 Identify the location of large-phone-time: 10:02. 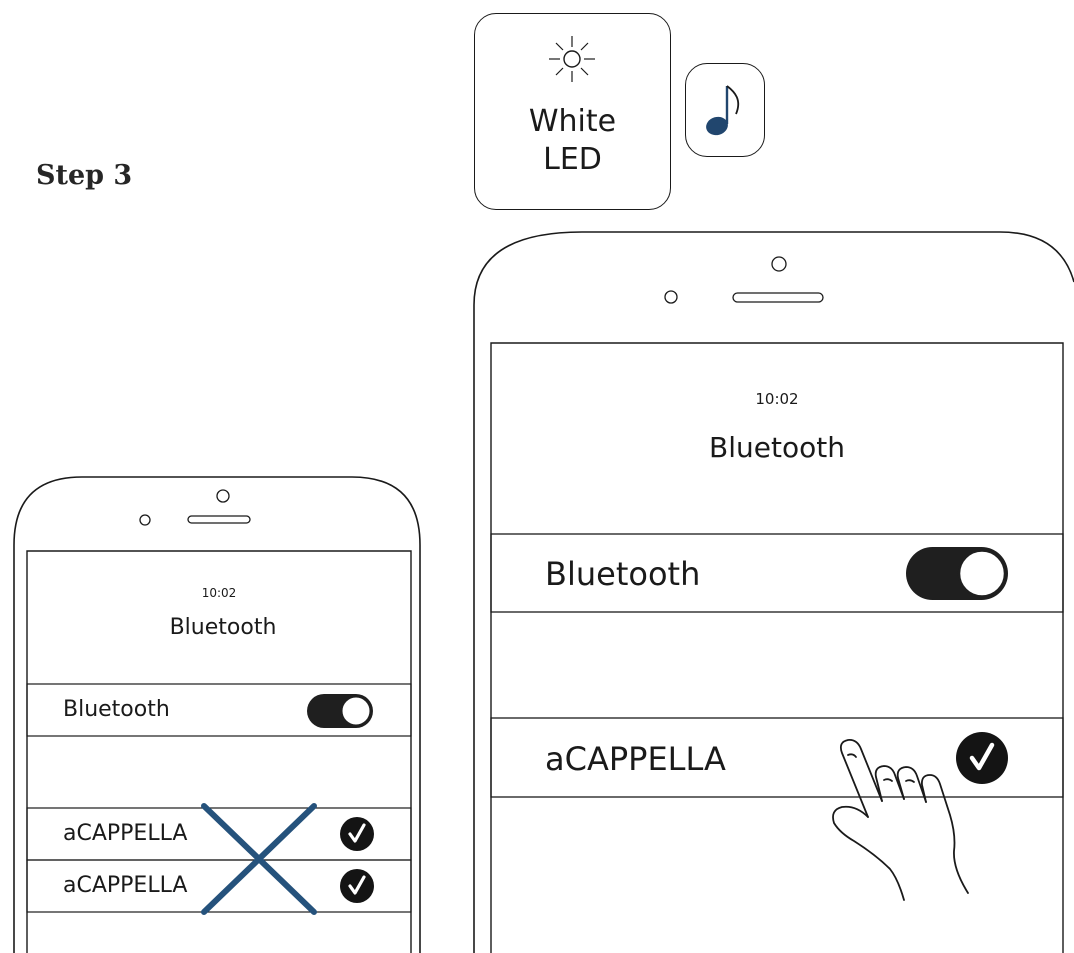
(777, 399).